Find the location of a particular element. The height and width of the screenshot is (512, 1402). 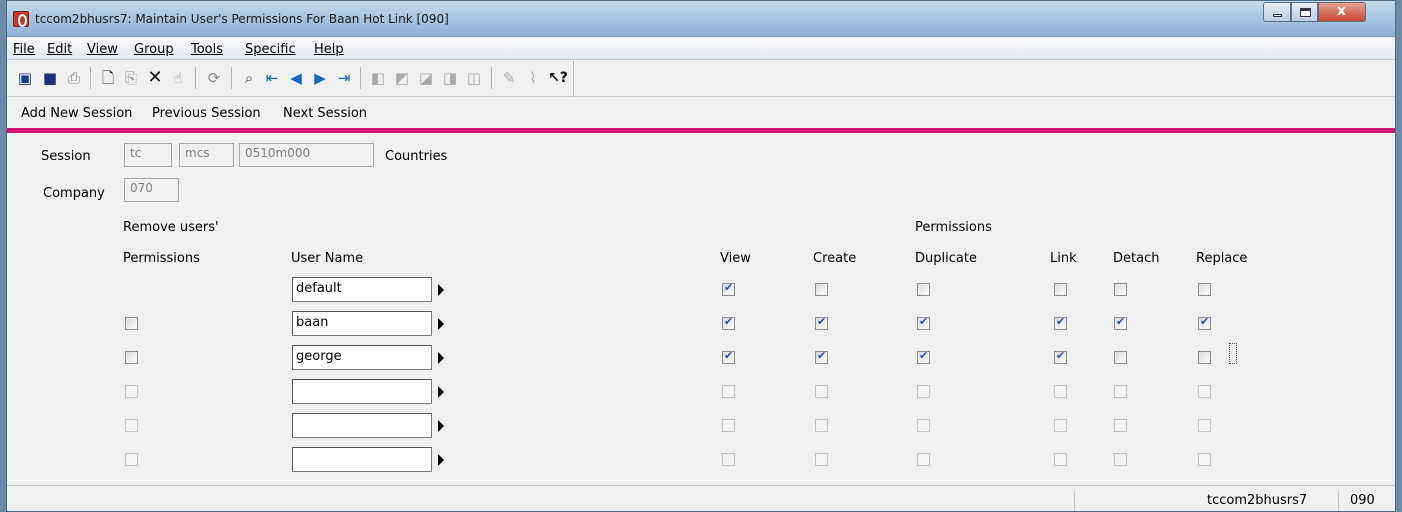

header-link: Link is located at coordinates (1063, 258).